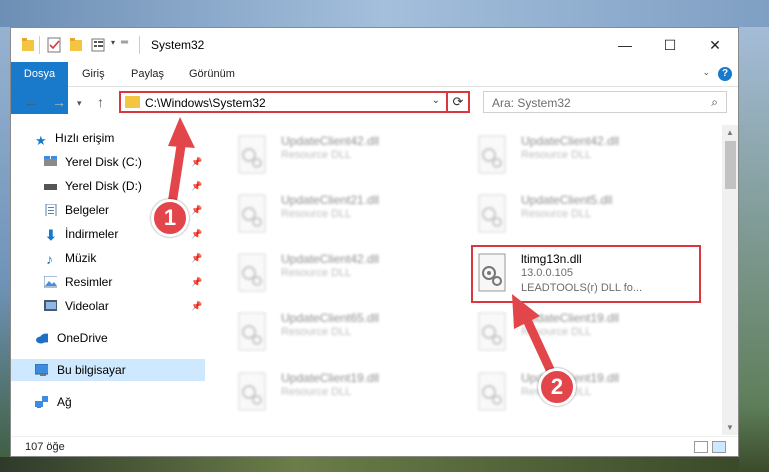  Describe the element at coordinates (181, 163) in the screenshot. I see `arrow-to-address-bar` at that location.